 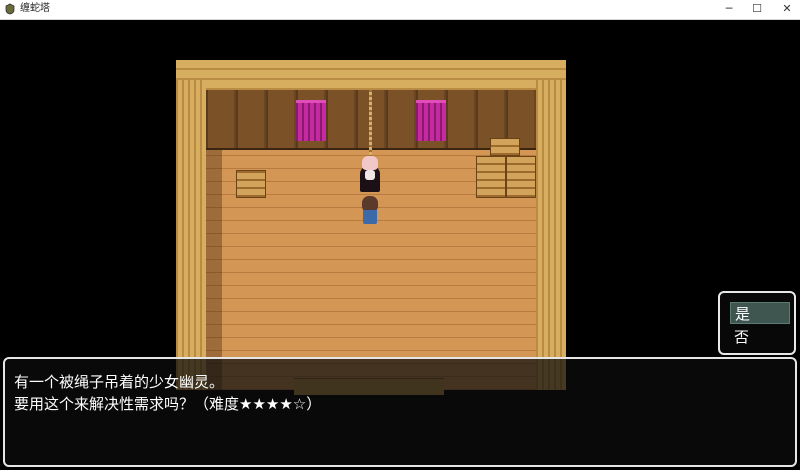 What do you see at coordinates (431, 120) in the screenshot?
I see `curtain-right` at bounding box center [431, 120].